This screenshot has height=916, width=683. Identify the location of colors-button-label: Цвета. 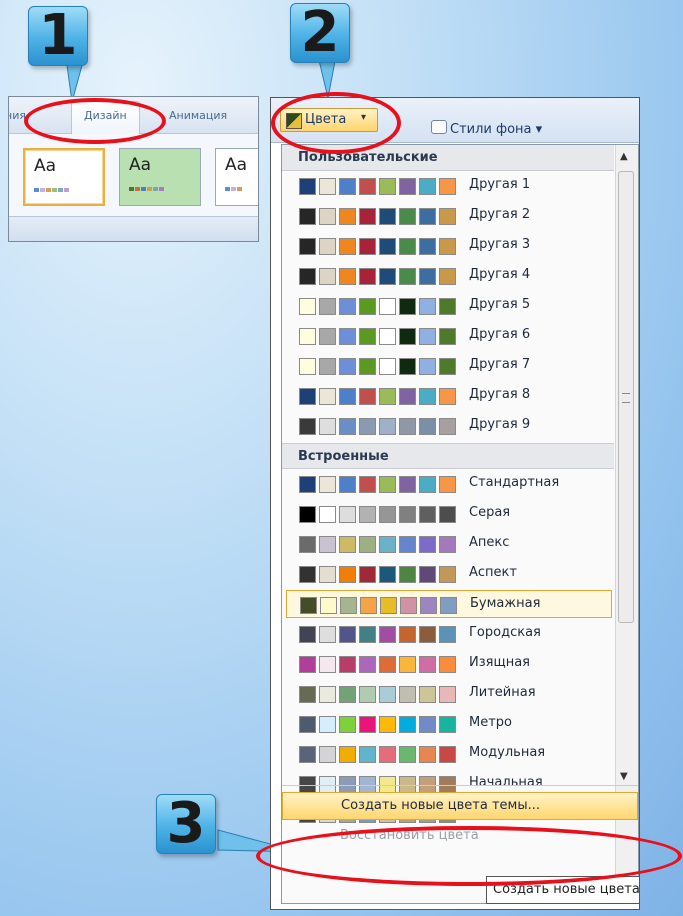
(326, 119).